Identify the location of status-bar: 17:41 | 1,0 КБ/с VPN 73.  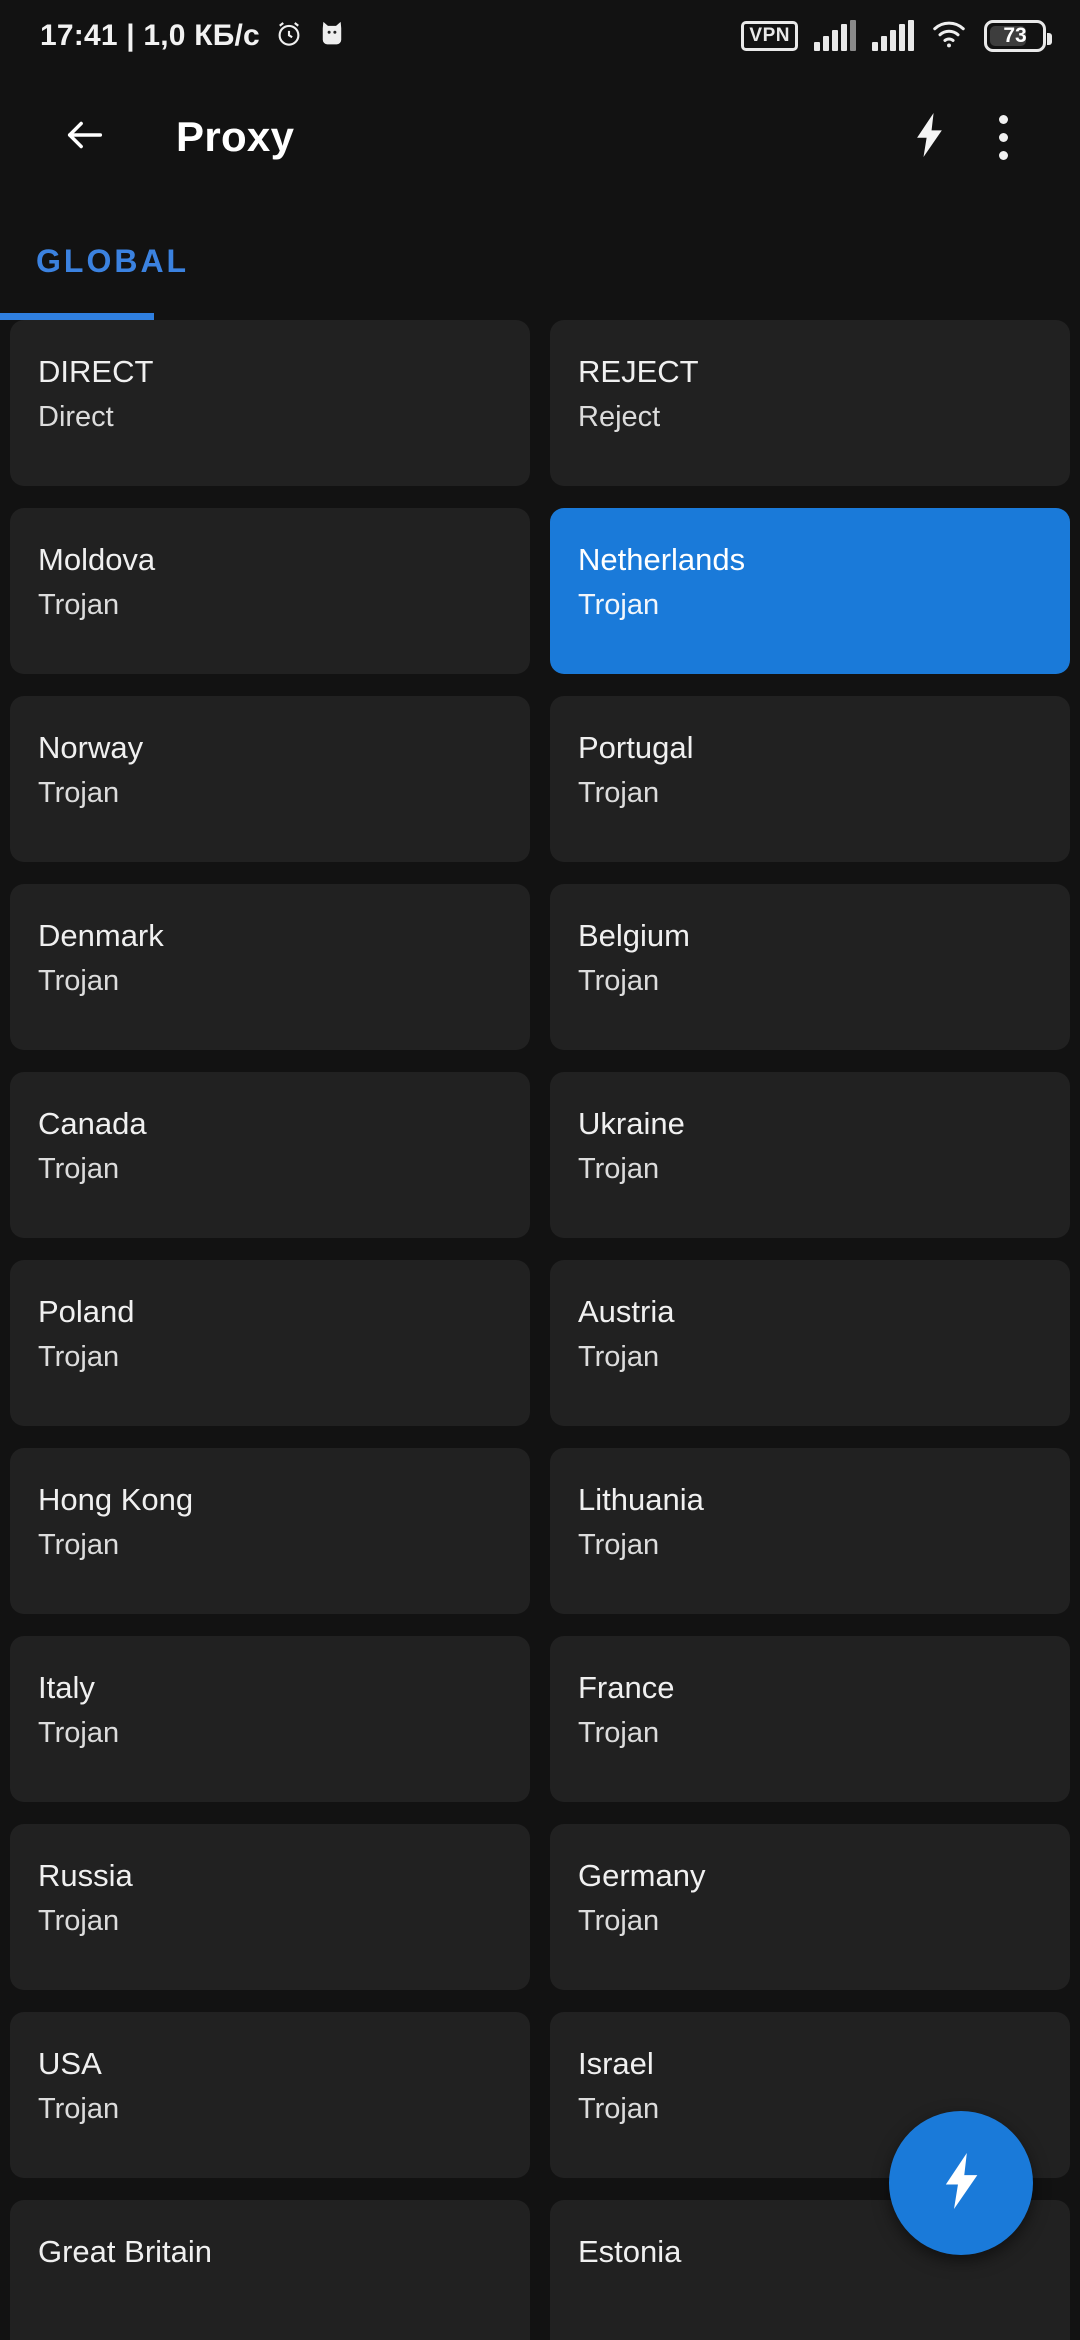
(540, 36).